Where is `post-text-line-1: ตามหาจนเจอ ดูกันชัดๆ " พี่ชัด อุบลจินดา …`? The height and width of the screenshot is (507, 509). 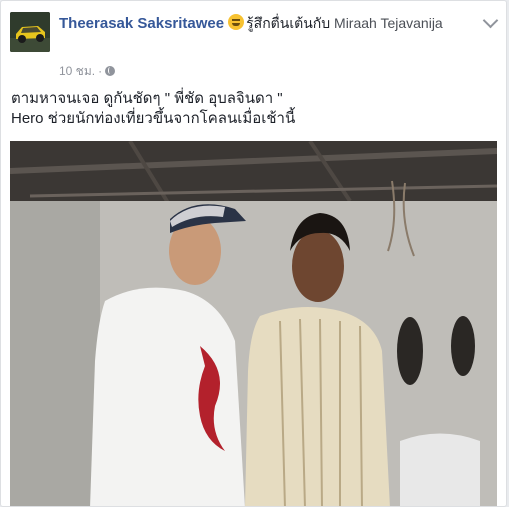 post-text-line-1: ตามหาจนเจอ ดูกันชัดๆ " พี่ชัด อุบลจินดา … is located at coordinates (147, 98).